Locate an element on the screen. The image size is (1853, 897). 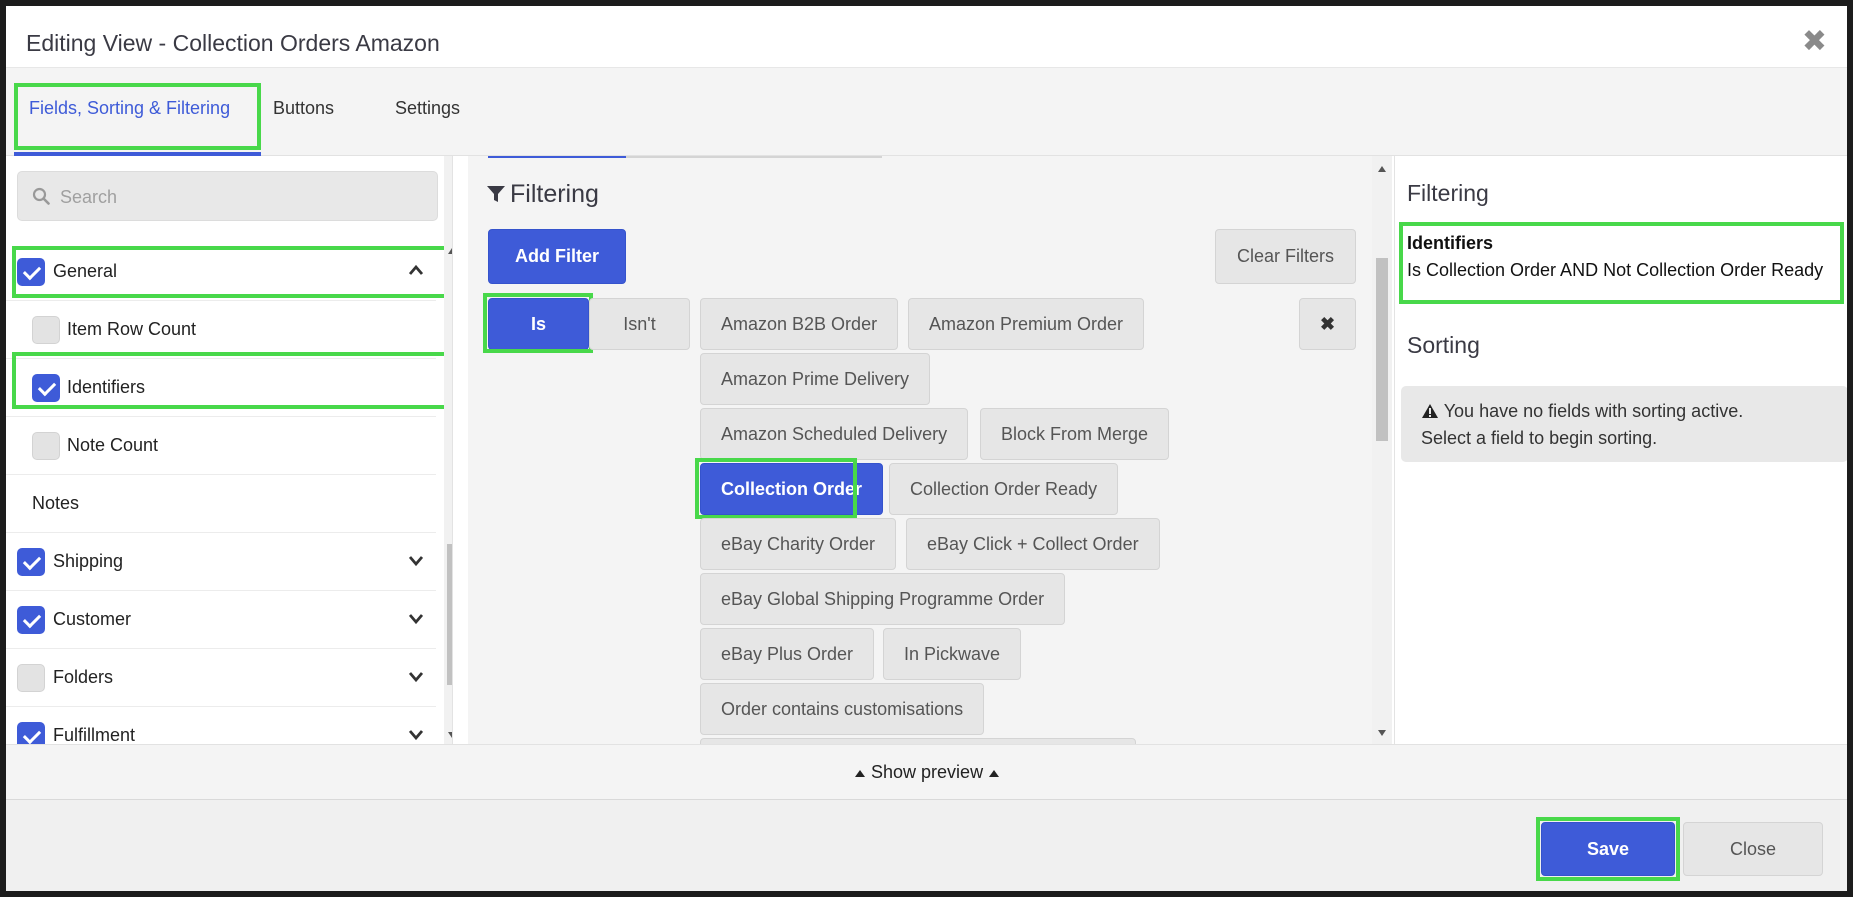
group-folders: Folders is located at coordinates (221, 678).